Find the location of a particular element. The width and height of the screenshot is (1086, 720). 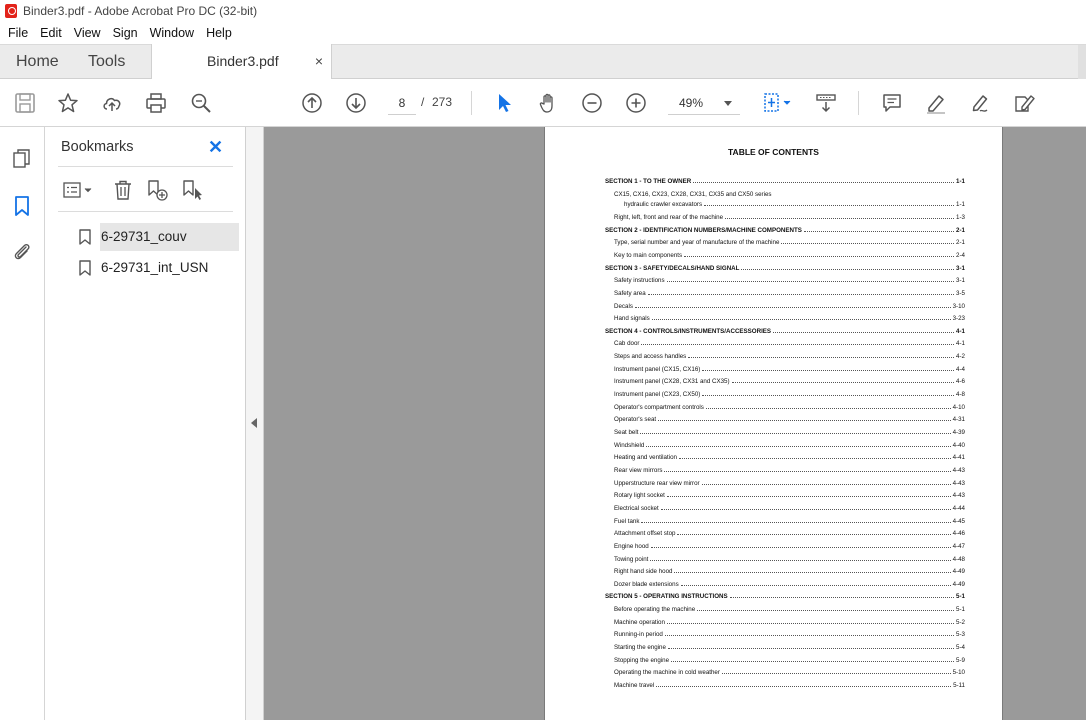

left-navigation-rail is located at coordinates (22, 423).